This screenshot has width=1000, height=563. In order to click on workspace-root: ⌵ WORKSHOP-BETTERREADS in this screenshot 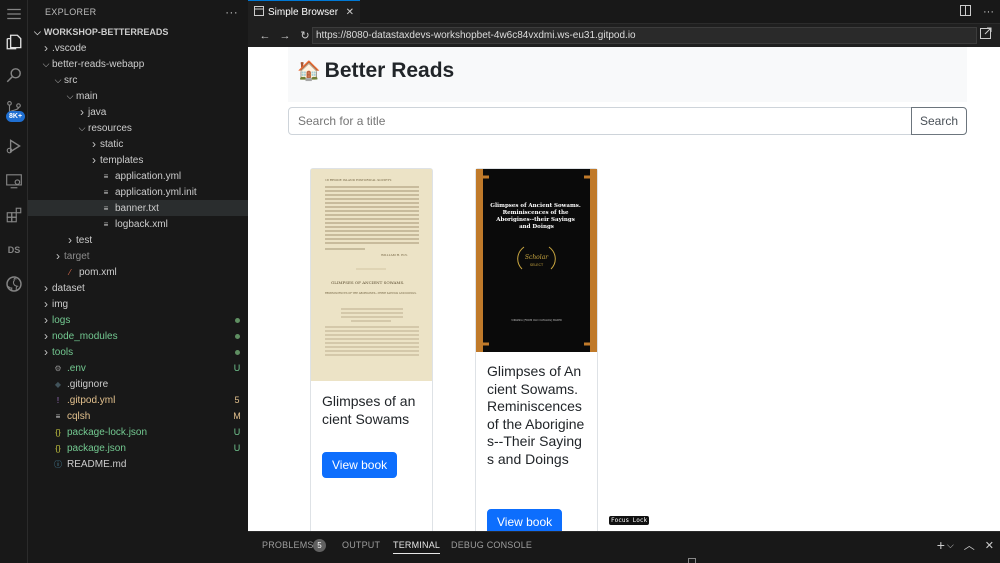, I will do `click(98, 32)`.